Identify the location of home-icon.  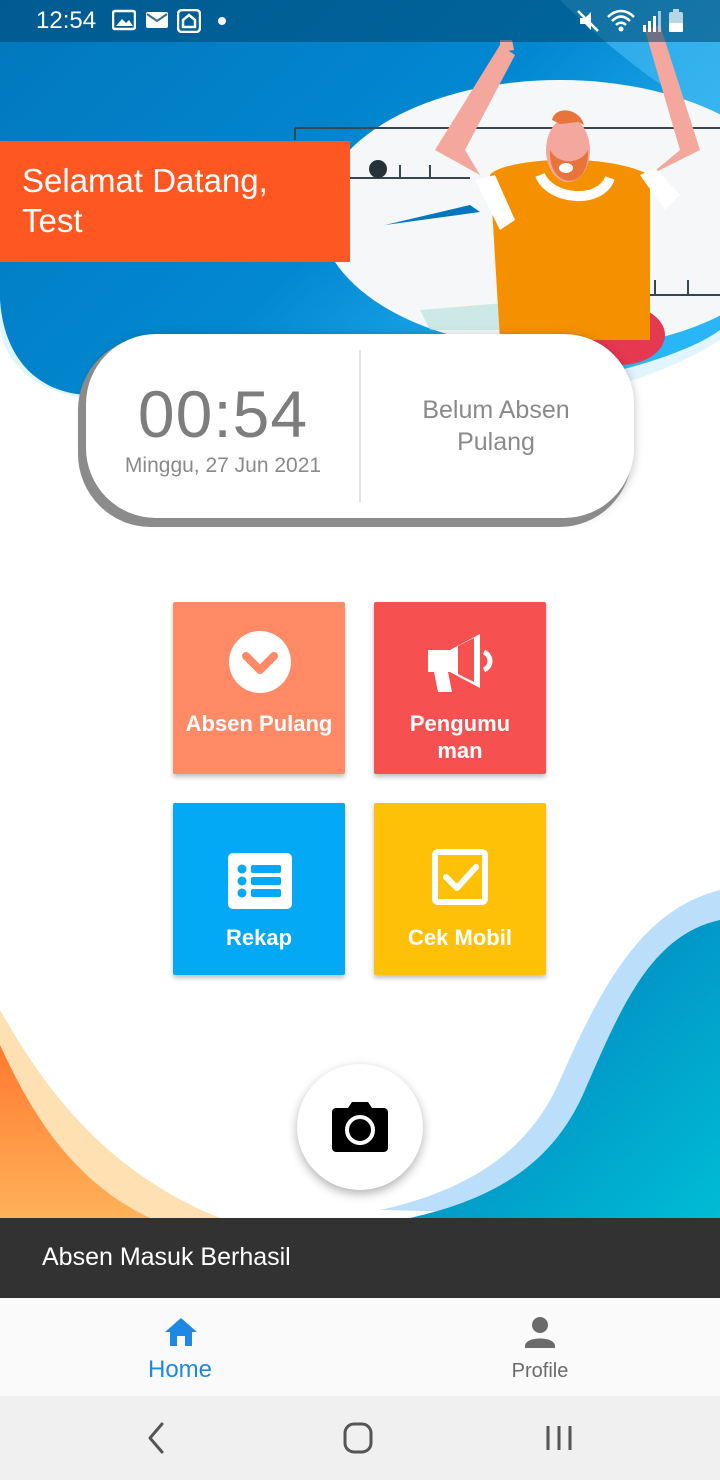
(181, 1332).